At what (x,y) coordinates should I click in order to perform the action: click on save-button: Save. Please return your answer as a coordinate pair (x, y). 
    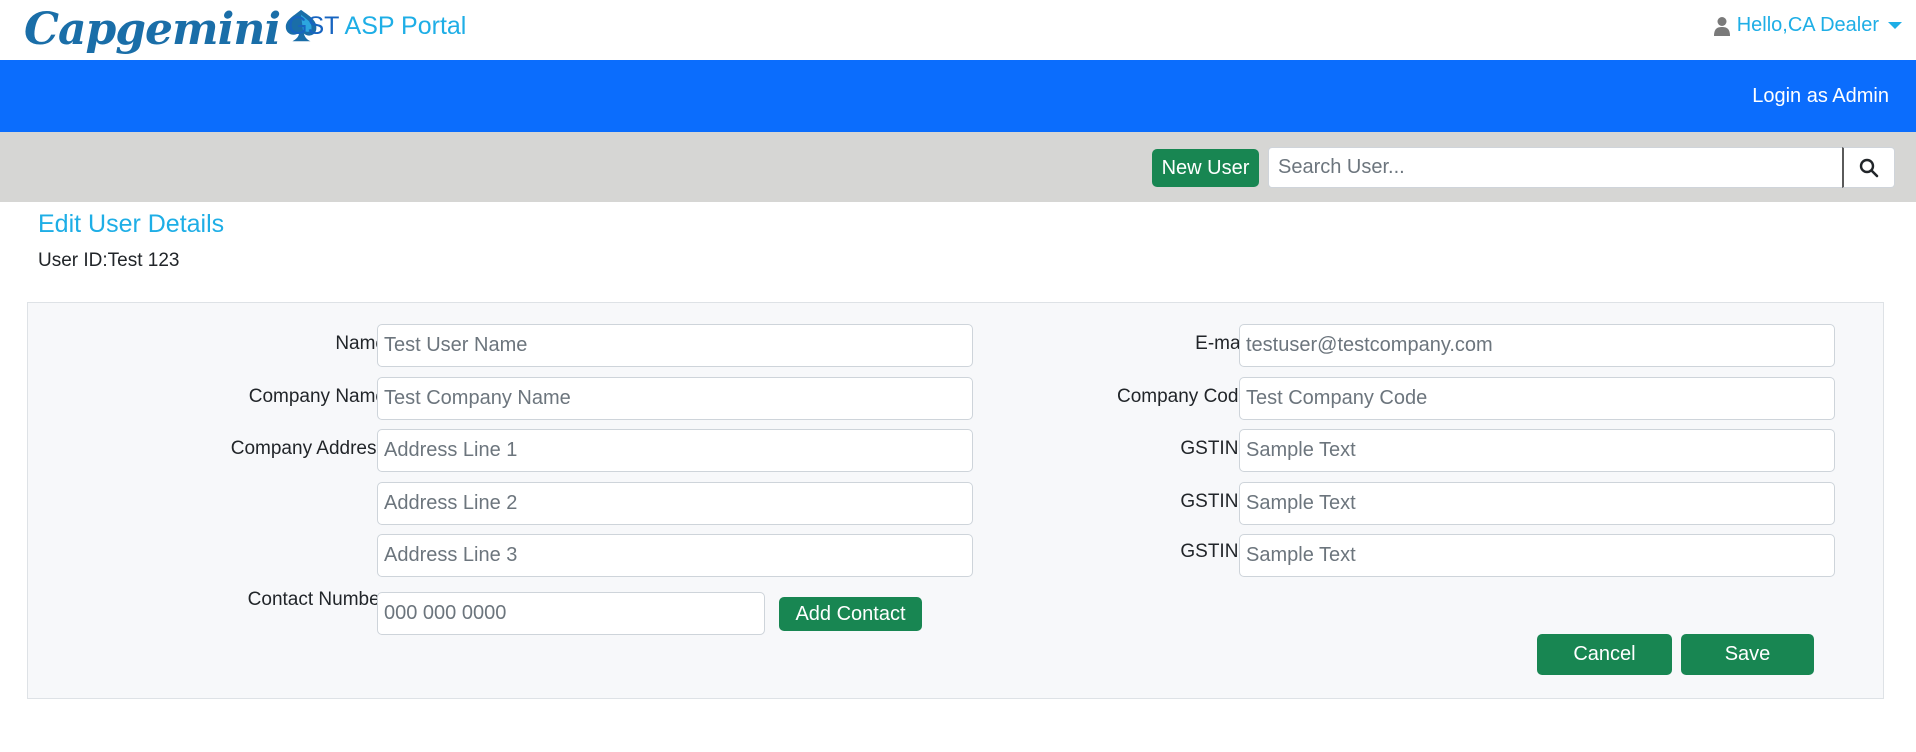
    Looking at the image, I should click on (1747, 654).